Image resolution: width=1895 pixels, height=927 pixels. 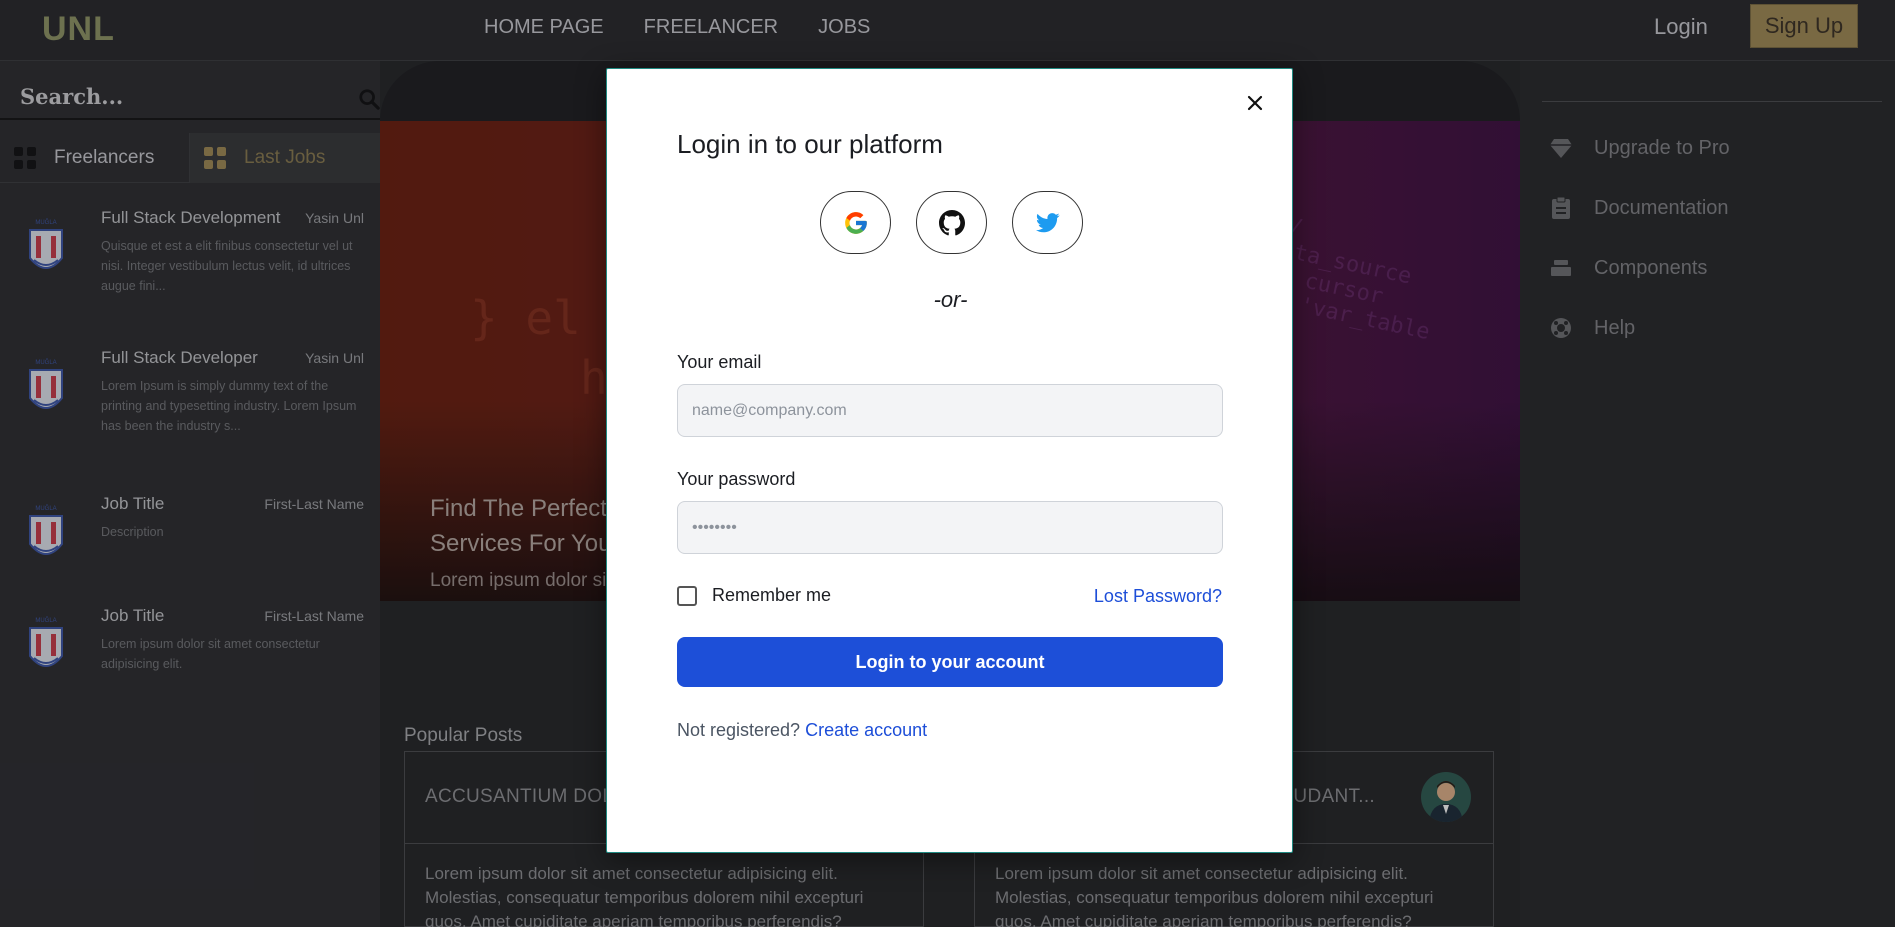 What do you see at coordinates (802, 730) in the screenshot?
I see `register-prompt: Not registered? Create account` at bounding box center [802, 730].